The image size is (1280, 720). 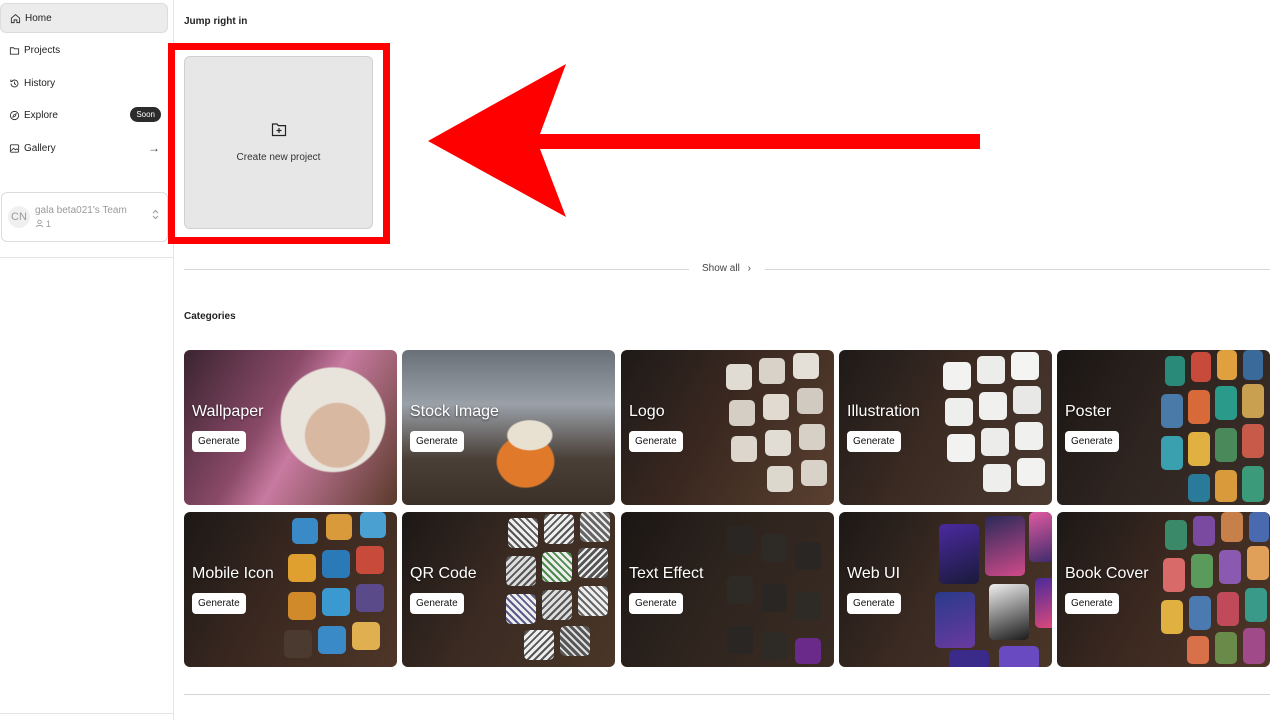 I want to click on show-all-row: Show all ›, so click(x=727, y=269).